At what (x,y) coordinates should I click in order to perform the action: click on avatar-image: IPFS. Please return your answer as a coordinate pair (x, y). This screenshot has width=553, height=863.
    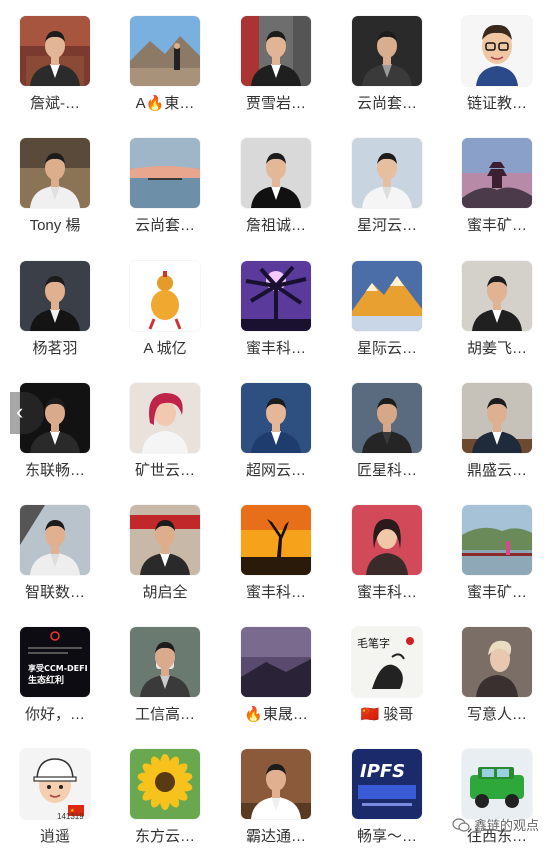
    Looking at the image, I should click on (387, 784).